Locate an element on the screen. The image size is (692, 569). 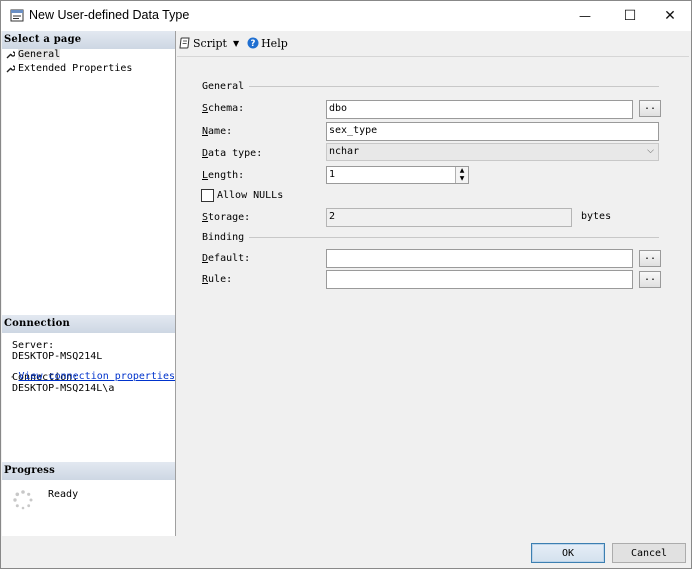
page-item-general: General is located at coordinates (33, 54).